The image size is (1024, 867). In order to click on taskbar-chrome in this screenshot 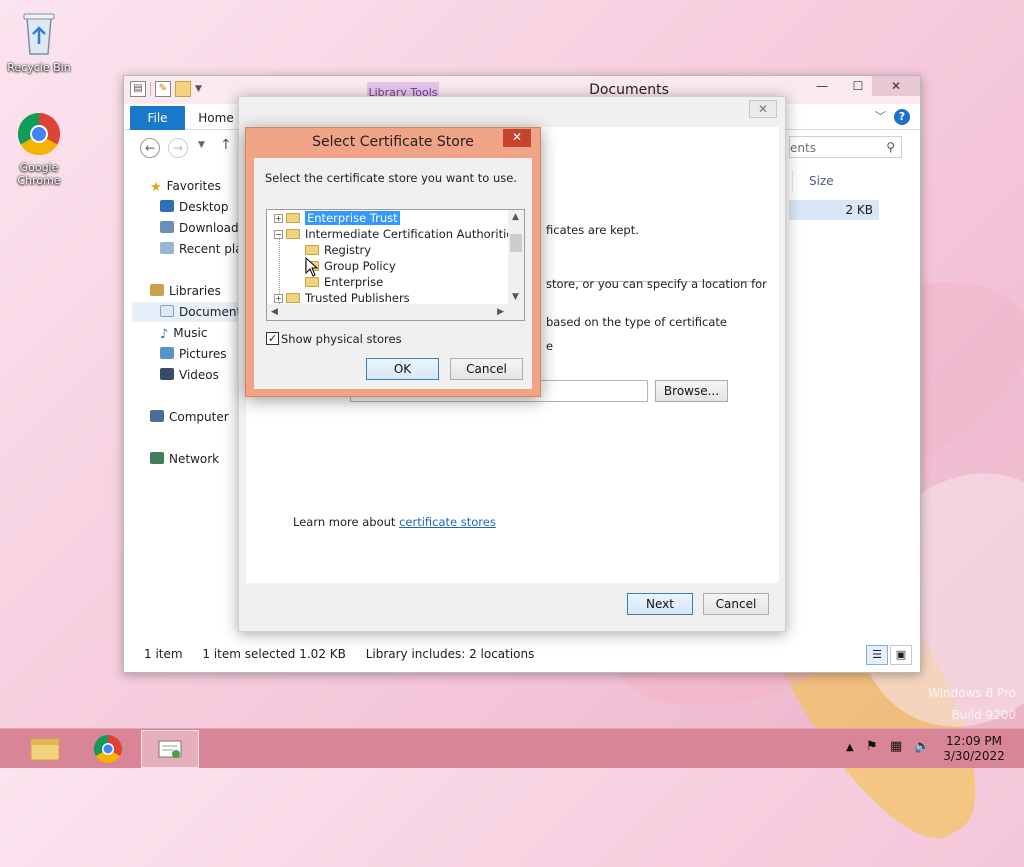, I will do `click(108, 749)`.